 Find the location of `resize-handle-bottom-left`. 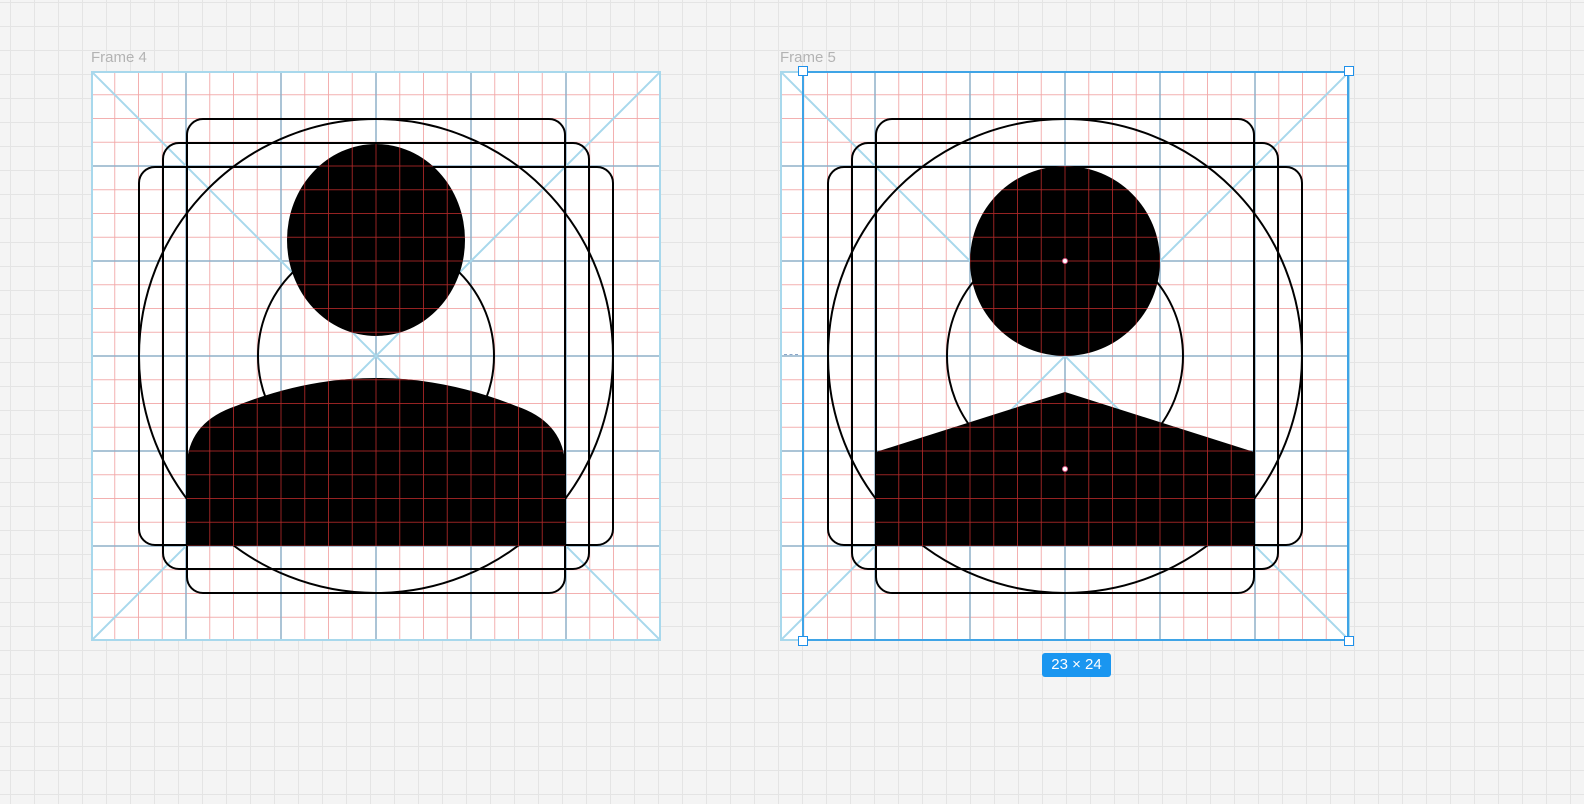

resize-handle-bottom-left is located at coordinates (803, 641).